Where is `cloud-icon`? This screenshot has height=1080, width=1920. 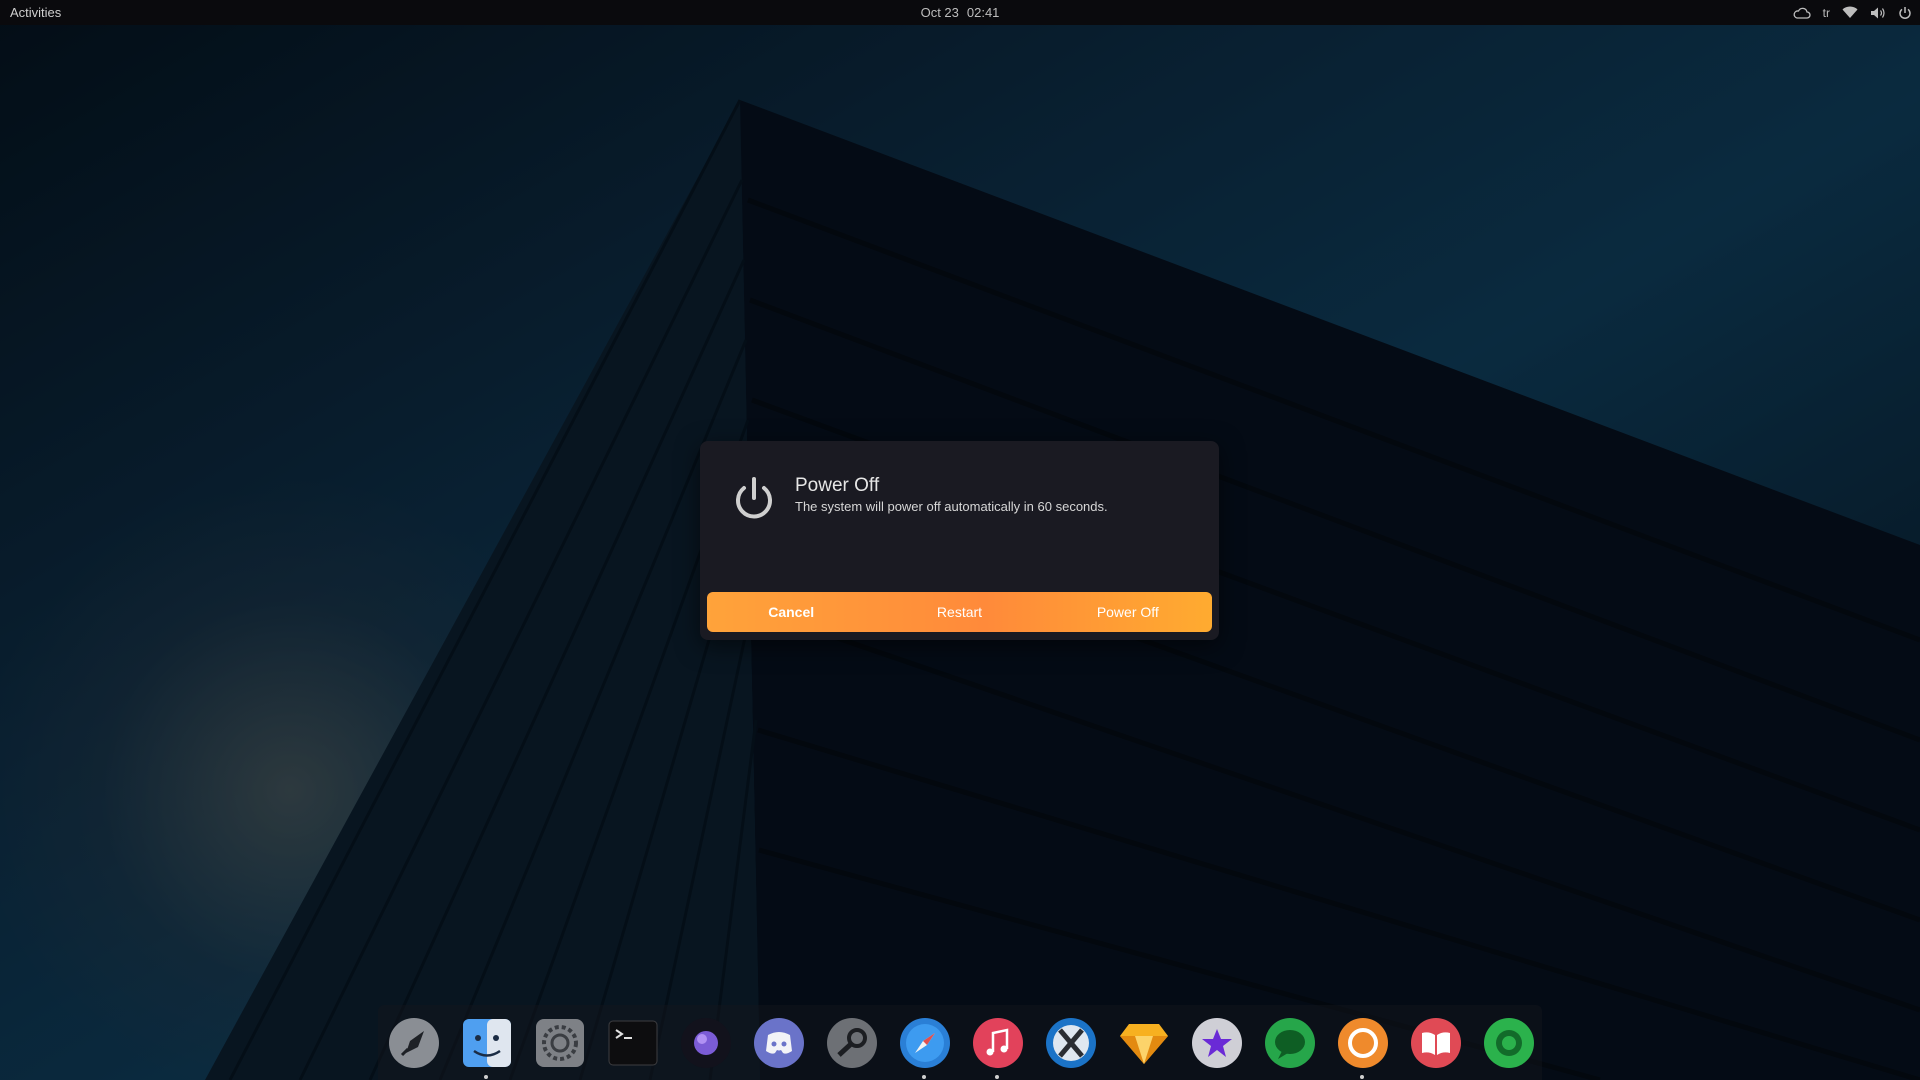 cloud-icon is located at coordinates (1802, 12).